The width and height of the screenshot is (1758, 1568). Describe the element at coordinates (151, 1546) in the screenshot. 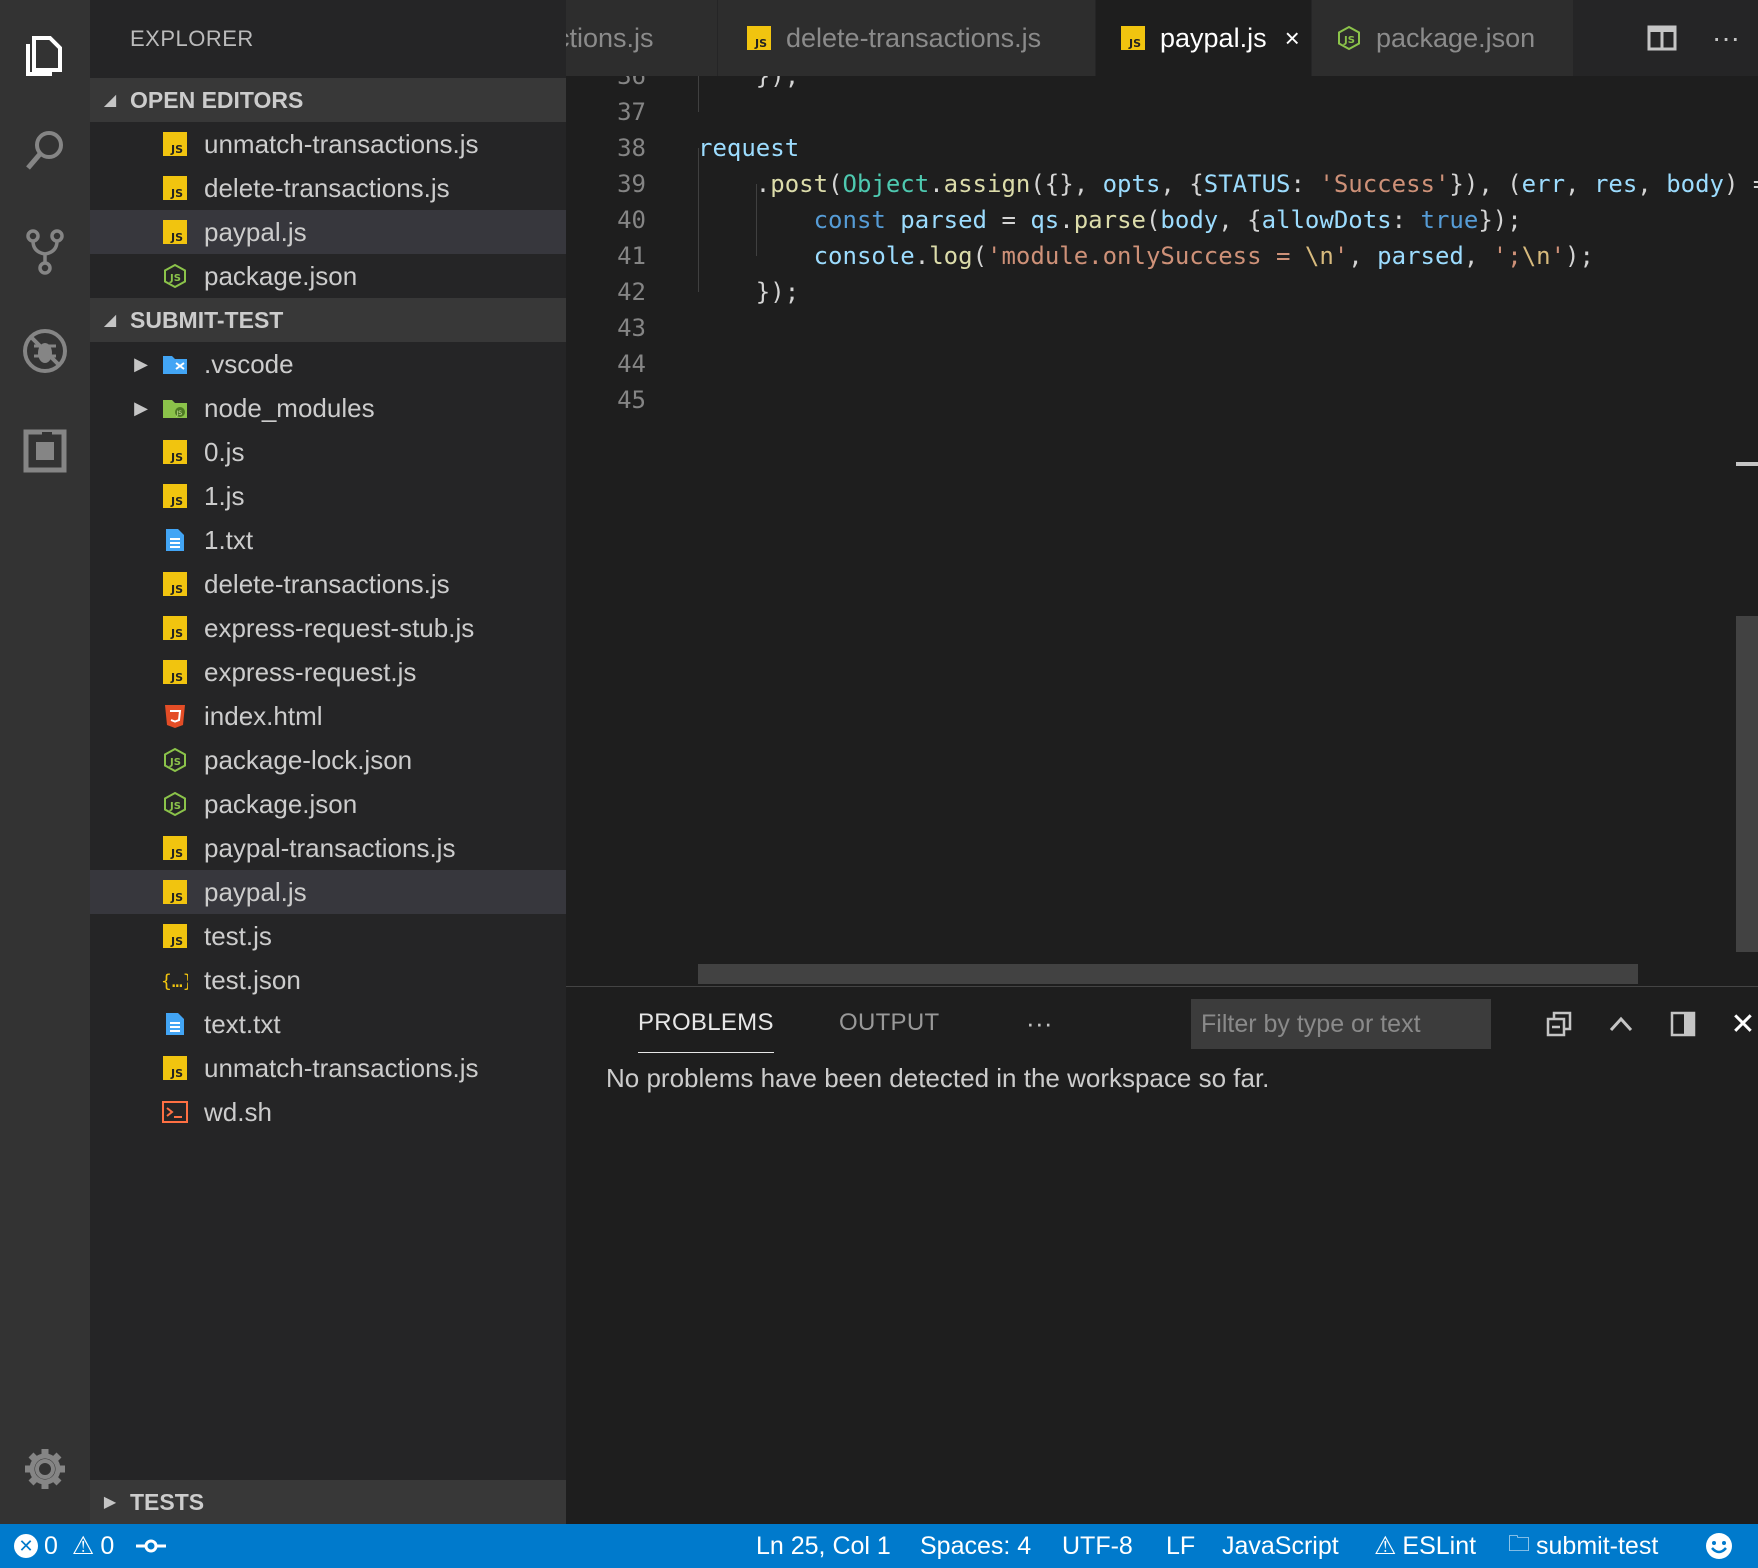

I see `git-commit-icon` at that location.